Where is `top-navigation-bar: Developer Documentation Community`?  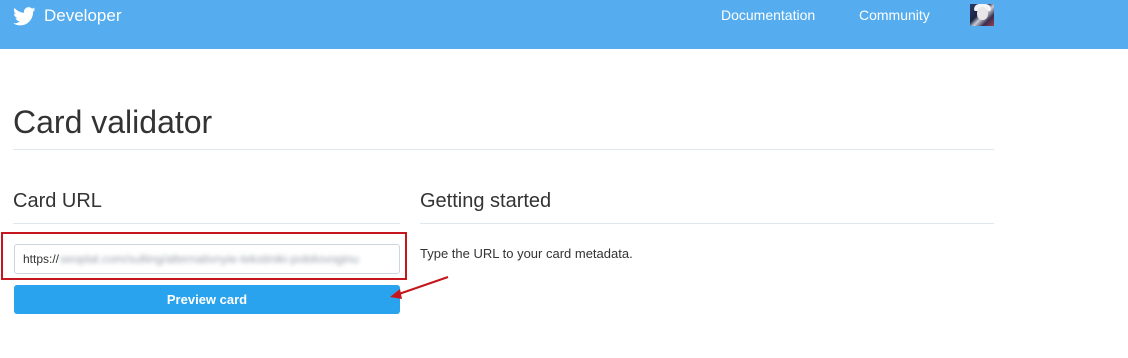
top-navigation-bar: Developer Documentation Community is located at coordinates (564, 24).